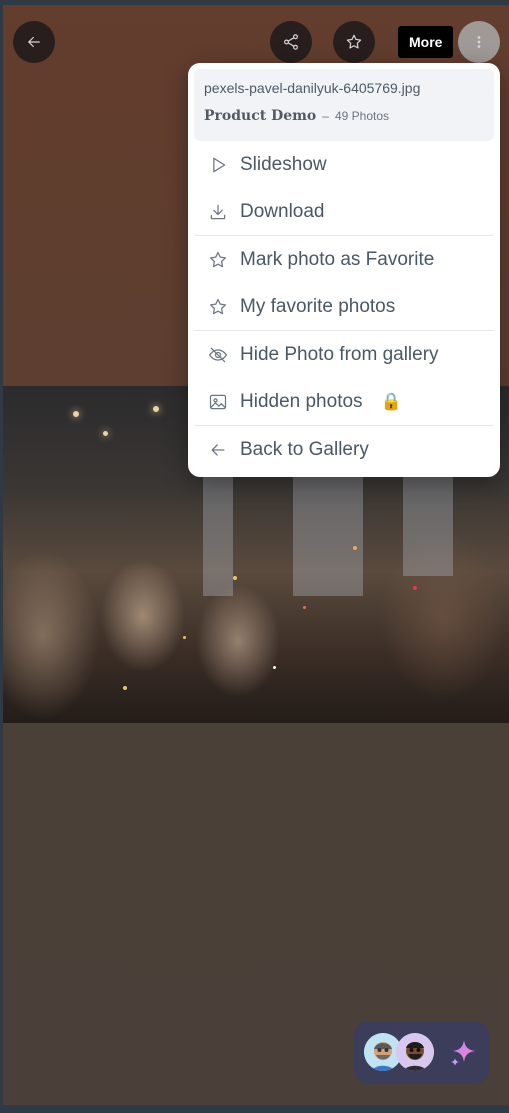 The height and width of the screenshot is (1113, 509). Describe the element at coordinates (218, 401) in the screenshot. I see `image-icon` at that location.